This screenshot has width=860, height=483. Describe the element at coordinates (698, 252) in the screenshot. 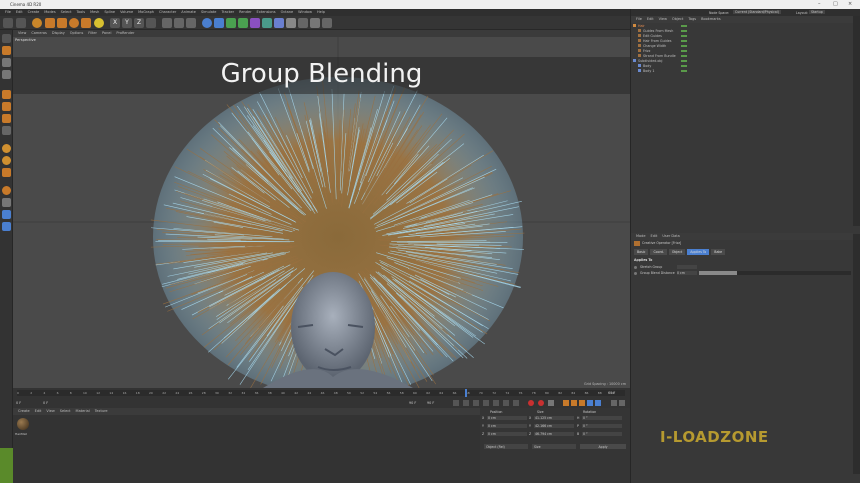

I see `attr-tab: Applies To` at that location.